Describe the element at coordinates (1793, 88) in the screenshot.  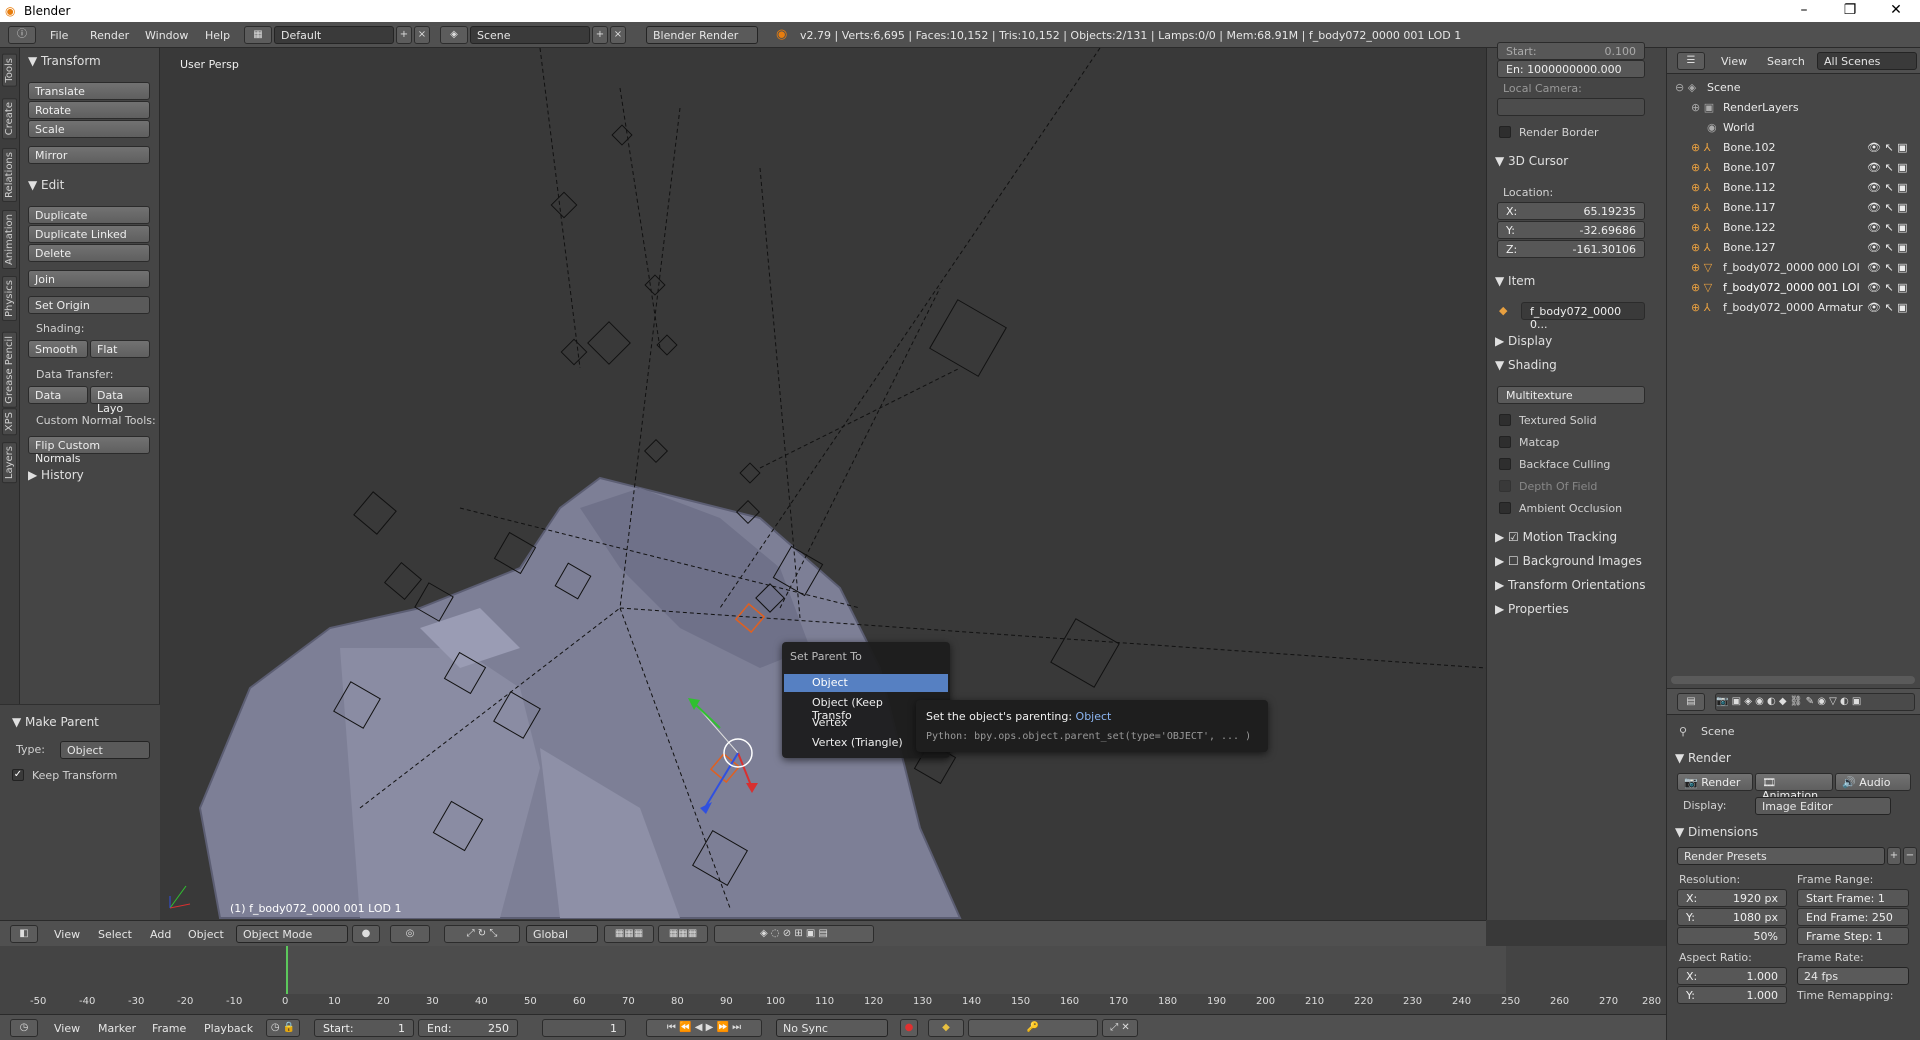
I see `outliner-row: ⊖ ◈ Scene` at that location.